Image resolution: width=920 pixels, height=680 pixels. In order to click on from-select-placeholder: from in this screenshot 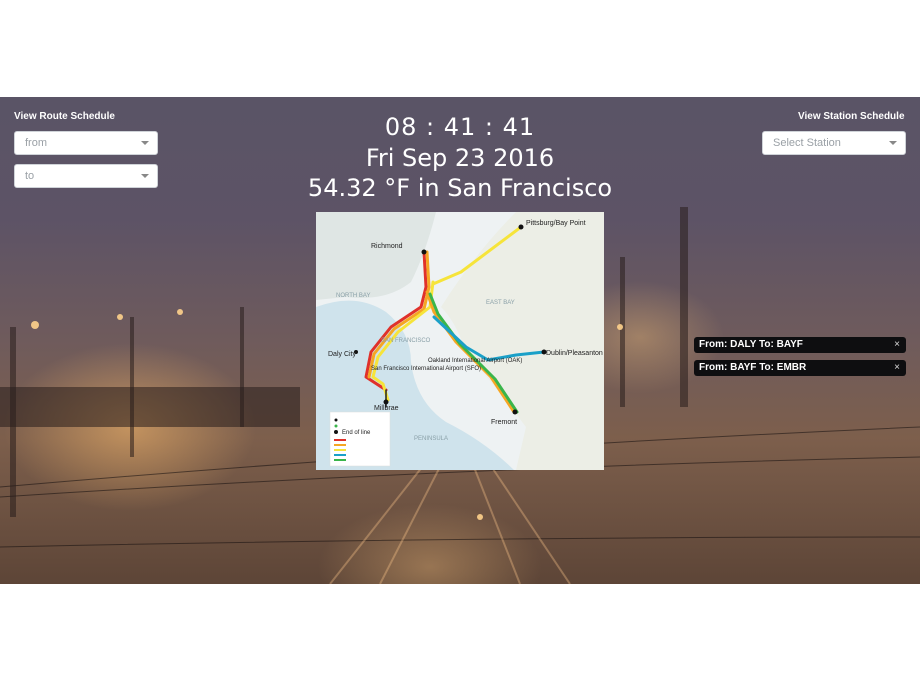, I will do `click(36, 143)`.